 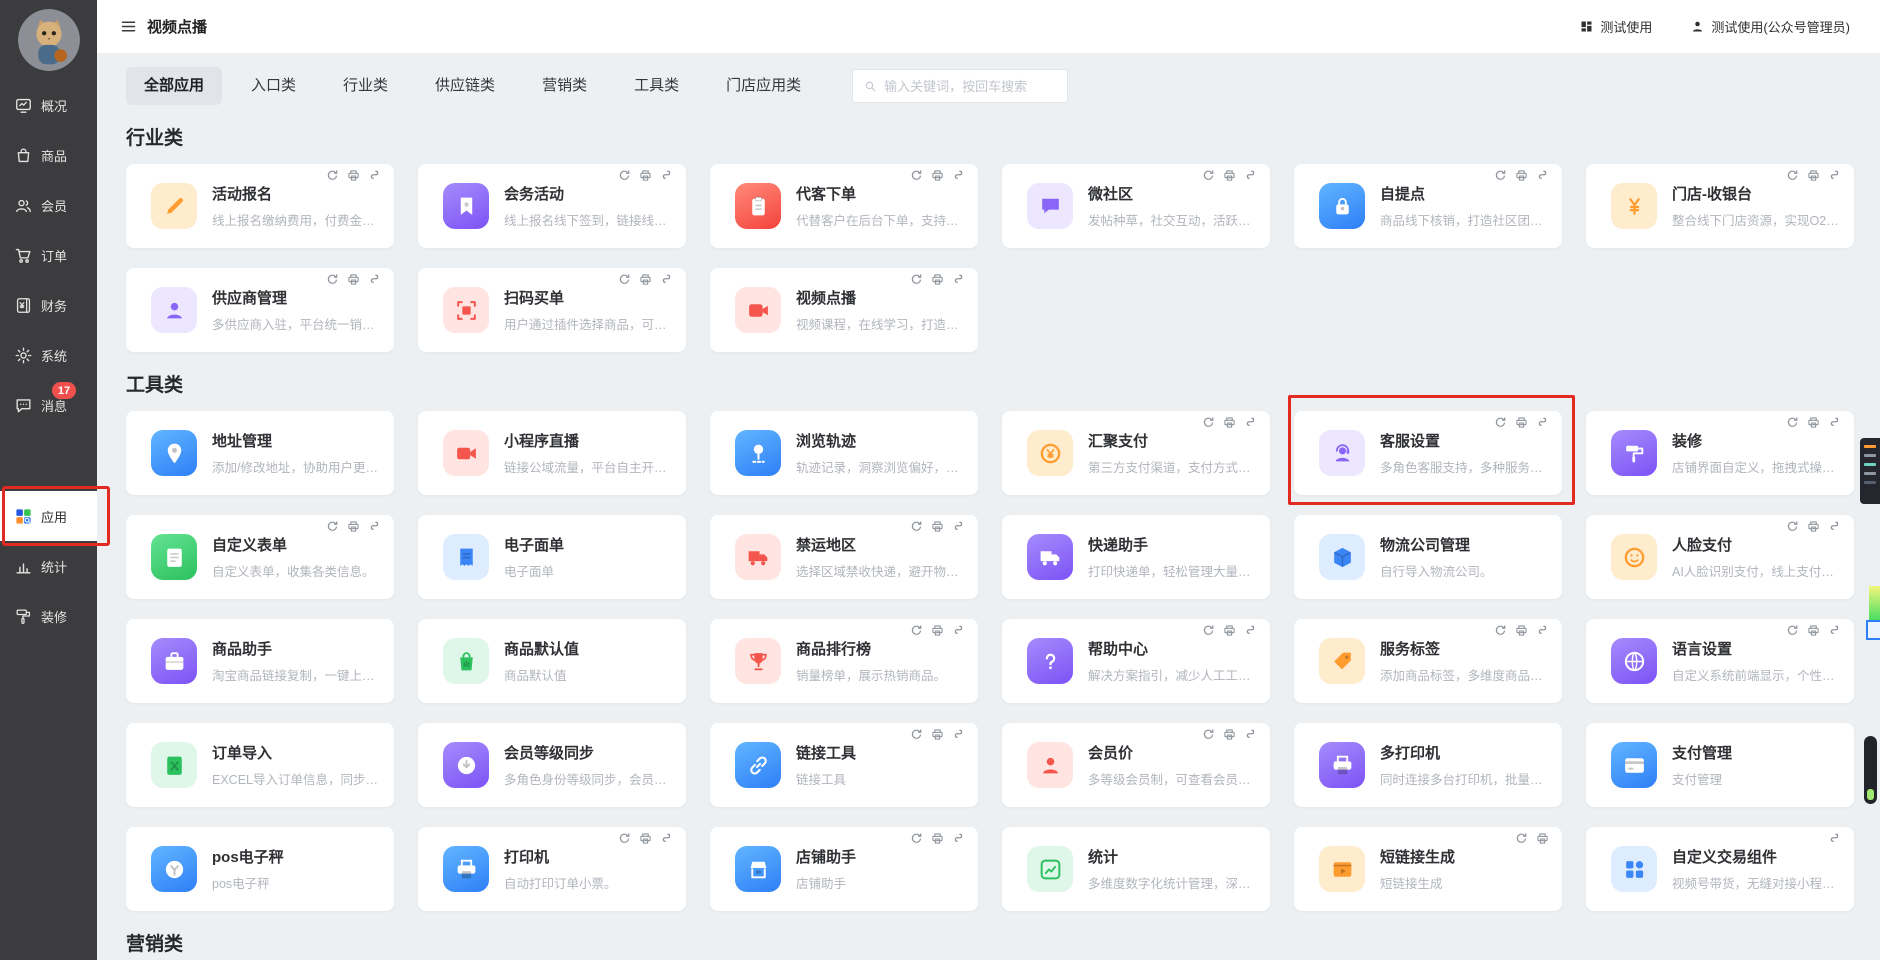 What do you see at coordinates (48, 355) in the screenshot?
I see `sidebar-item-system: 系统` at bounding box center [48, 355].